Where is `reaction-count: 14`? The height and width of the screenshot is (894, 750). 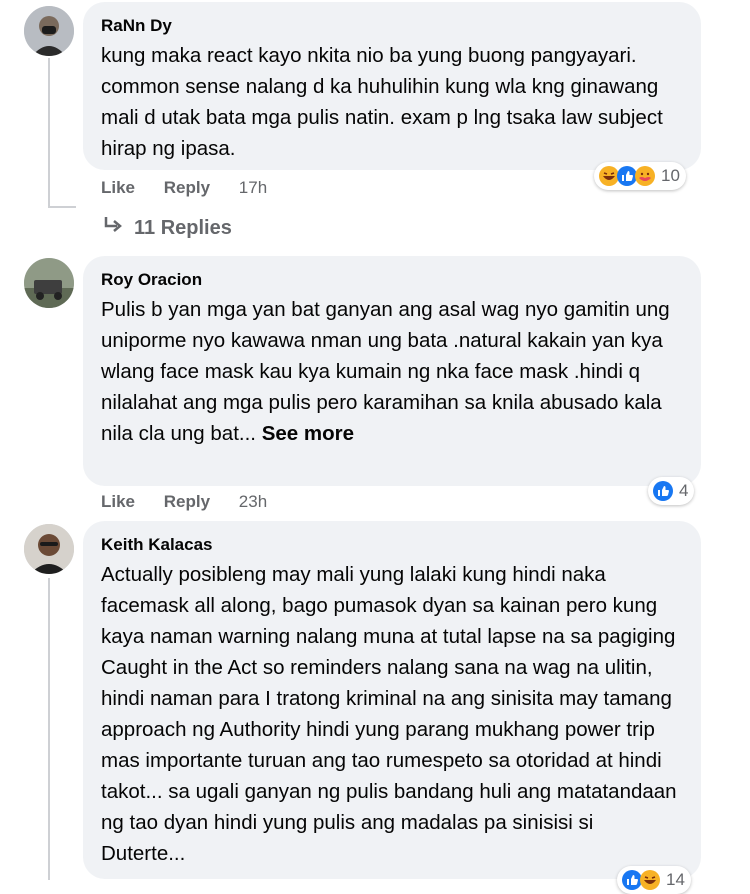 reaction-count: 14 is located at coordinates (675, 879).